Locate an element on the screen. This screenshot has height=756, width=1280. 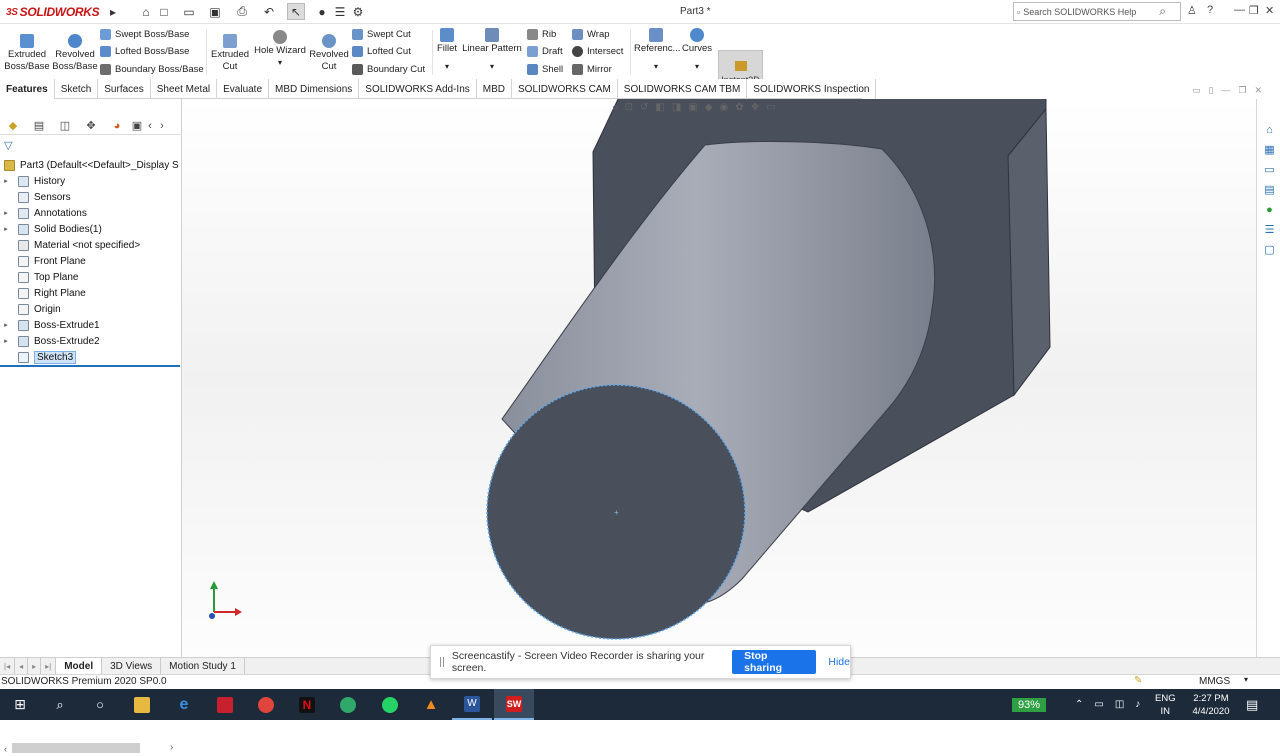
file-explorer-taskbar-icon is located at coordinates (142, 704).